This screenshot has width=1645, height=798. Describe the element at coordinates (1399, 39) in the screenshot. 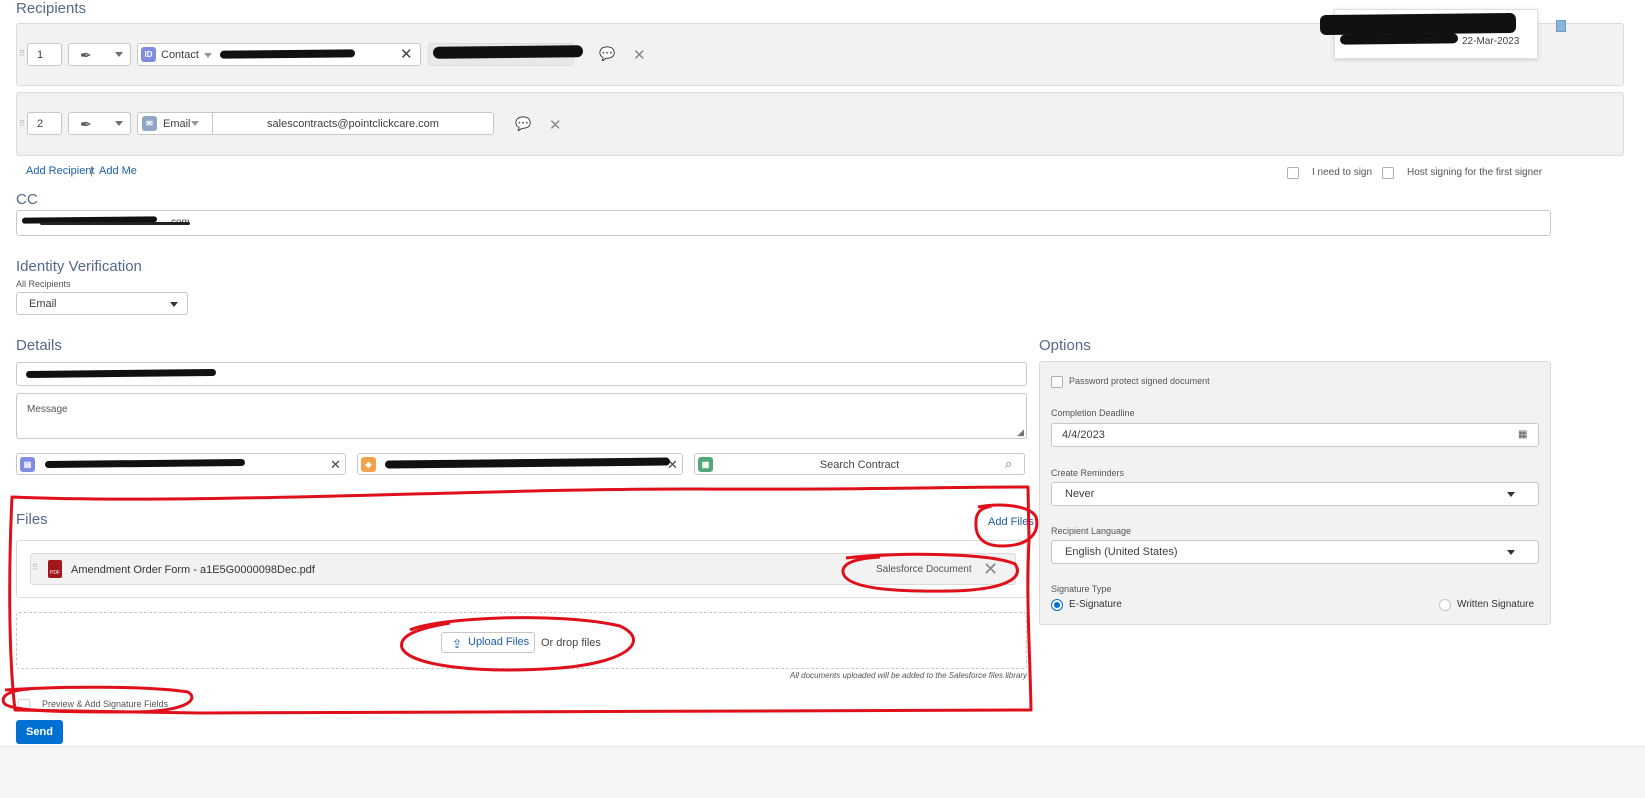

I see `redacted-popup-time` at that location.